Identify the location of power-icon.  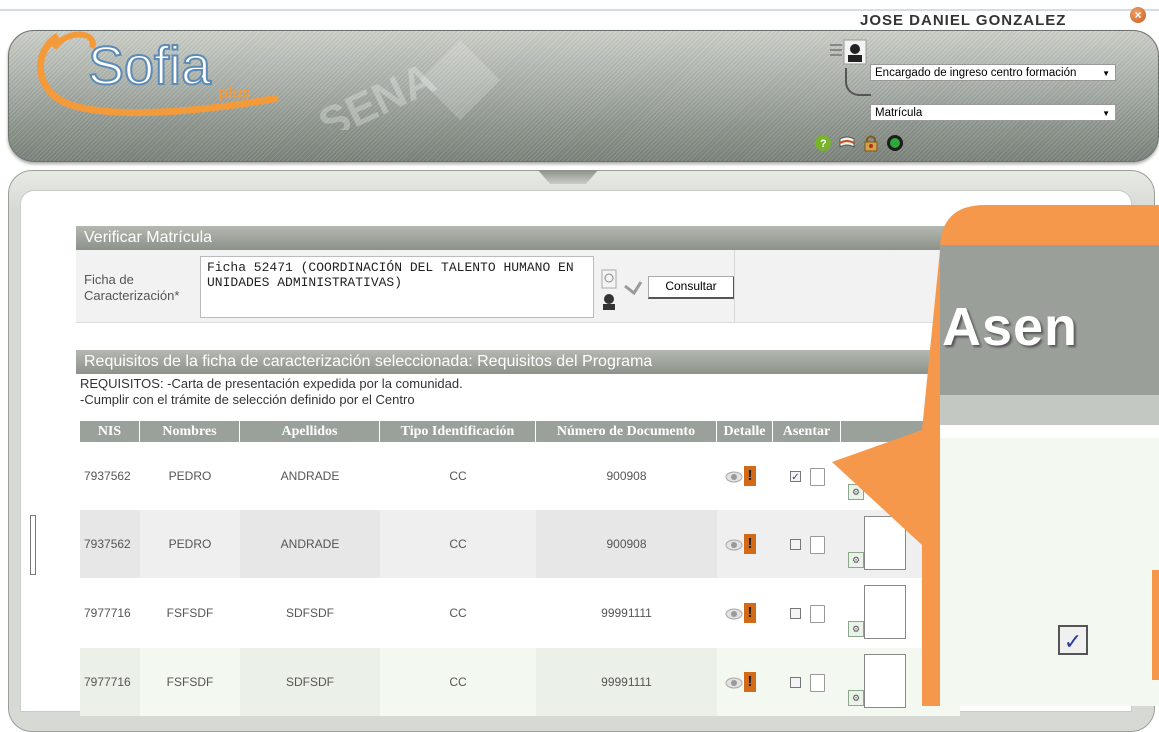
(895, 143).